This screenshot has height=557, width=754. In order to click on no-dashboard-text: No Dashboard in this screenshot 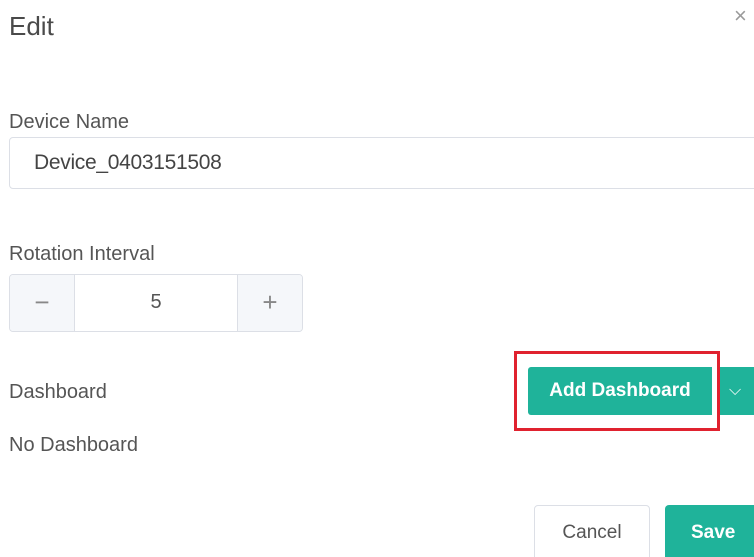, I will do `click(73, 445)`.